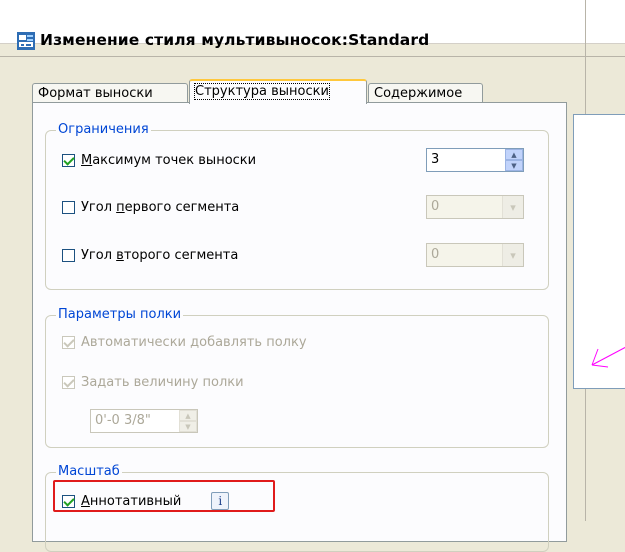  I want to click on tab-leader-structure: Структура выноски, so click(278, 91).